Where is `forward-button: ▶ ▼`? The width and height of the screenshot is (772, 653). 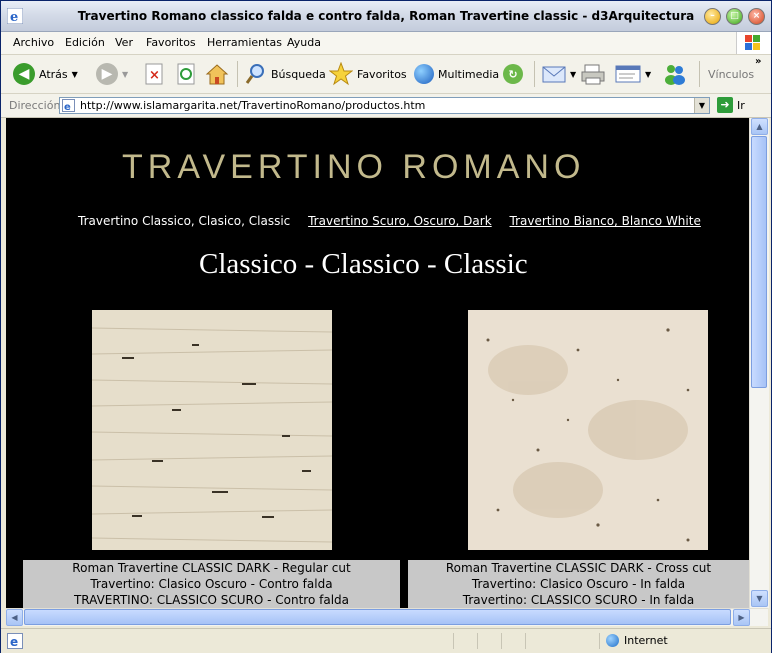 forward-button: ▶ ▼ is located at coordinates (112, 74).